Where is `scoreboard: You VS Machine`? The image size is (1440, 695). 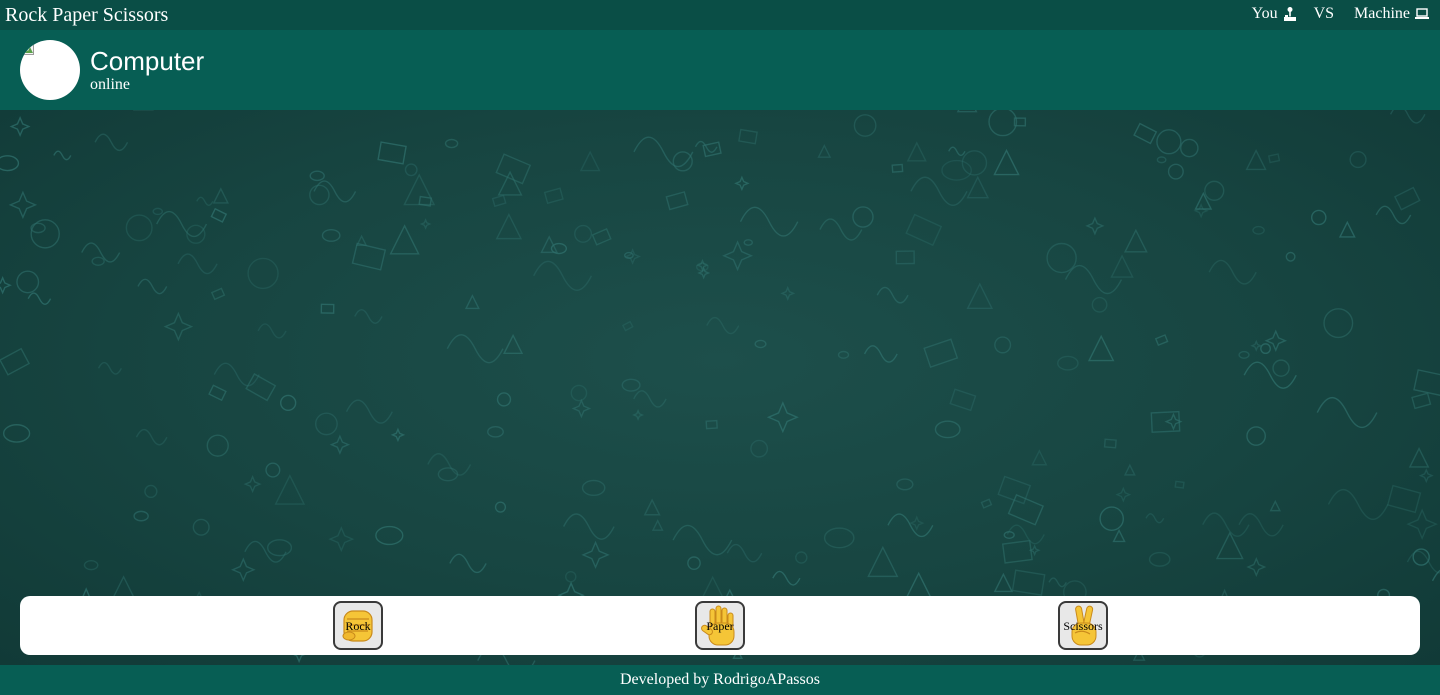 scoreboard: You VS Machine is located at coordinates (1341, 14).